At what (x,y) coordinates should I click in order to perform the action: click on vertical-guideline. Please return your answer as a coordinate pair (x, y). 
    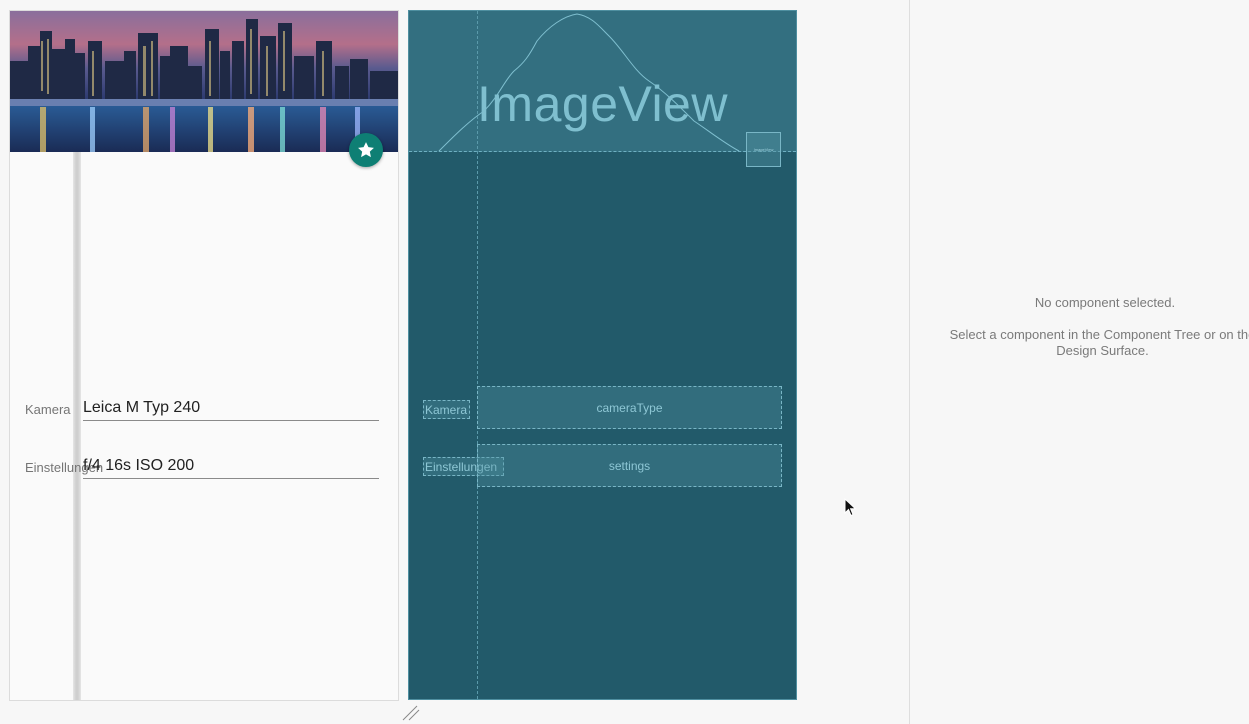
    Looking at the image, I should click on (77, 426).